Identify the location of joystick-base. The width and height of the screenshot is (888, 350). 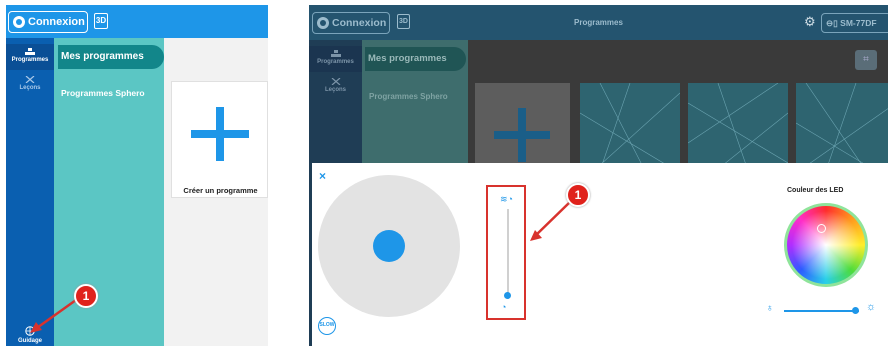
(389, 246).